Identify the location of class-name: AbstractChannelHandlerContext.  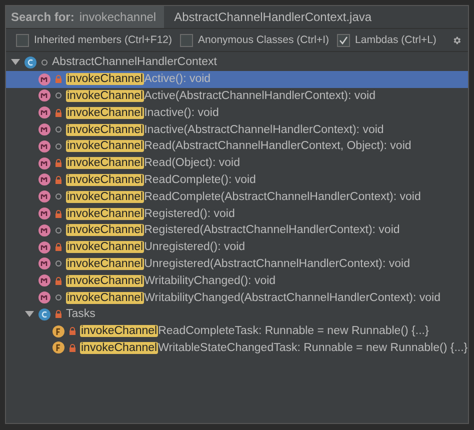
(134, 62).